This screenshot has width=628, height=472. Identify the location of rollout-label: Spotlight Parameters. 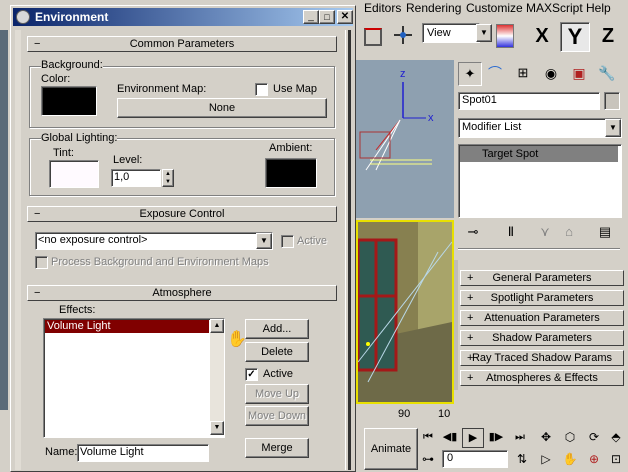
(542, 298).